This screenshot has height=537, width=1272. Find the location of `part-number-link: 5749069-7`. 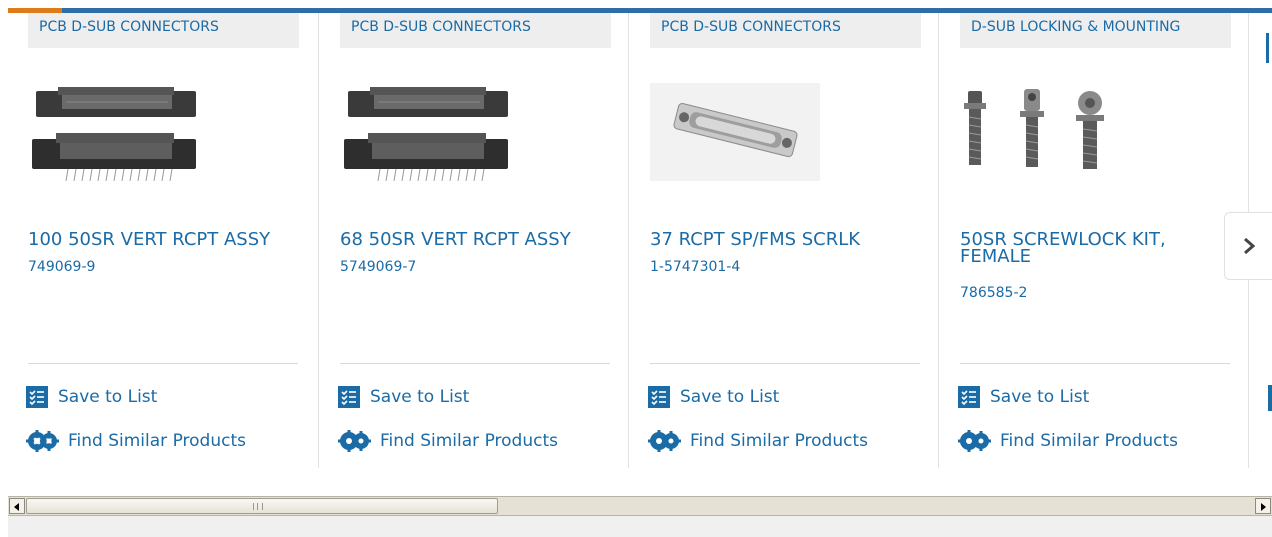

part-number-link: 5749069-7 is located at coordinates (378, 267).